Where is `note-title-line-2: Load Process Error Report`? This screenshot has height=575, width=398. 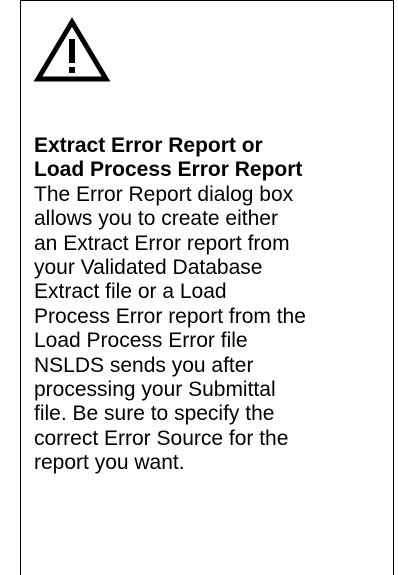 note-title-line-2: Load Process Error Report is located at coordinates (168, 170).